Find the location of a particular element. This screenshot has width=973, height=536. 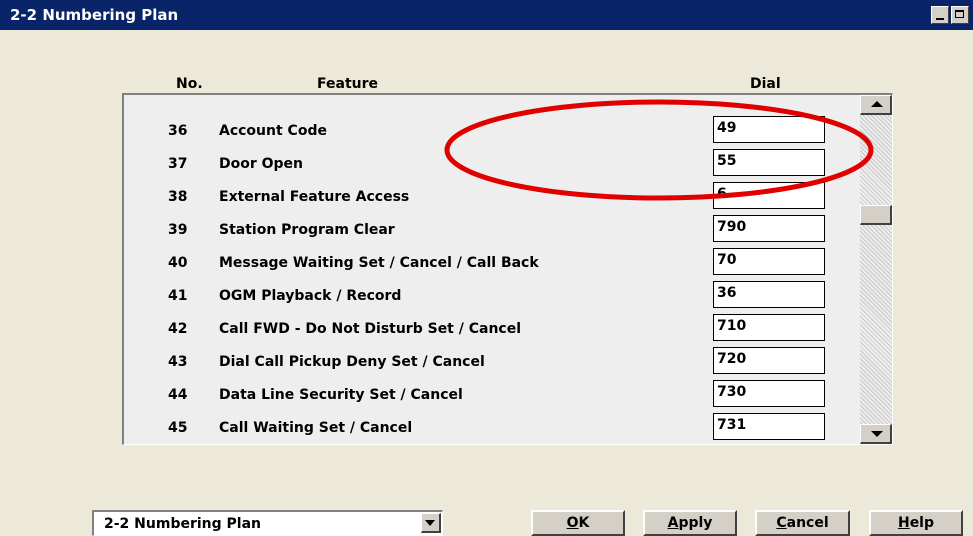

apply-button: Apply is located at coordinates (690, 523).